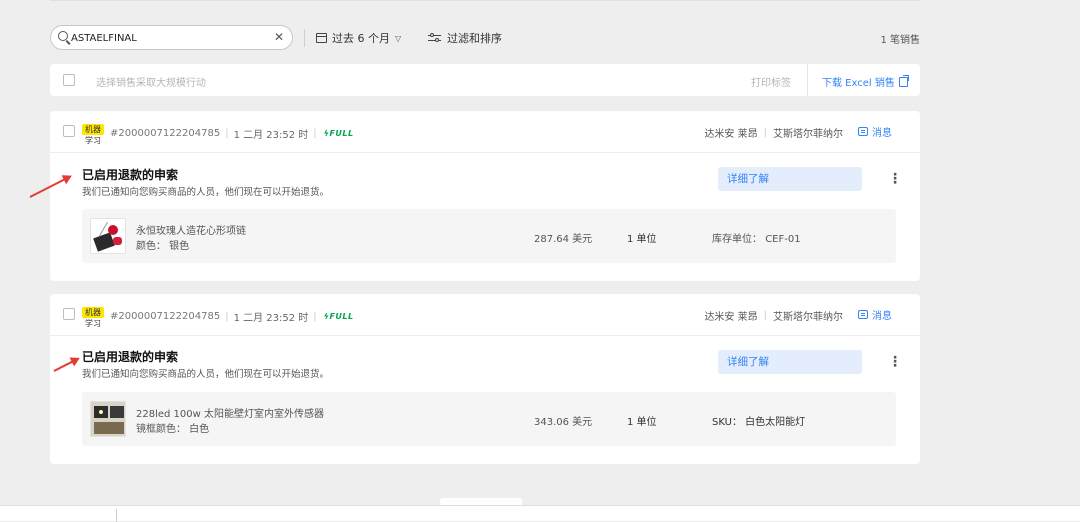  I want to click on sku-value: CEF-01, so click(783, 239).